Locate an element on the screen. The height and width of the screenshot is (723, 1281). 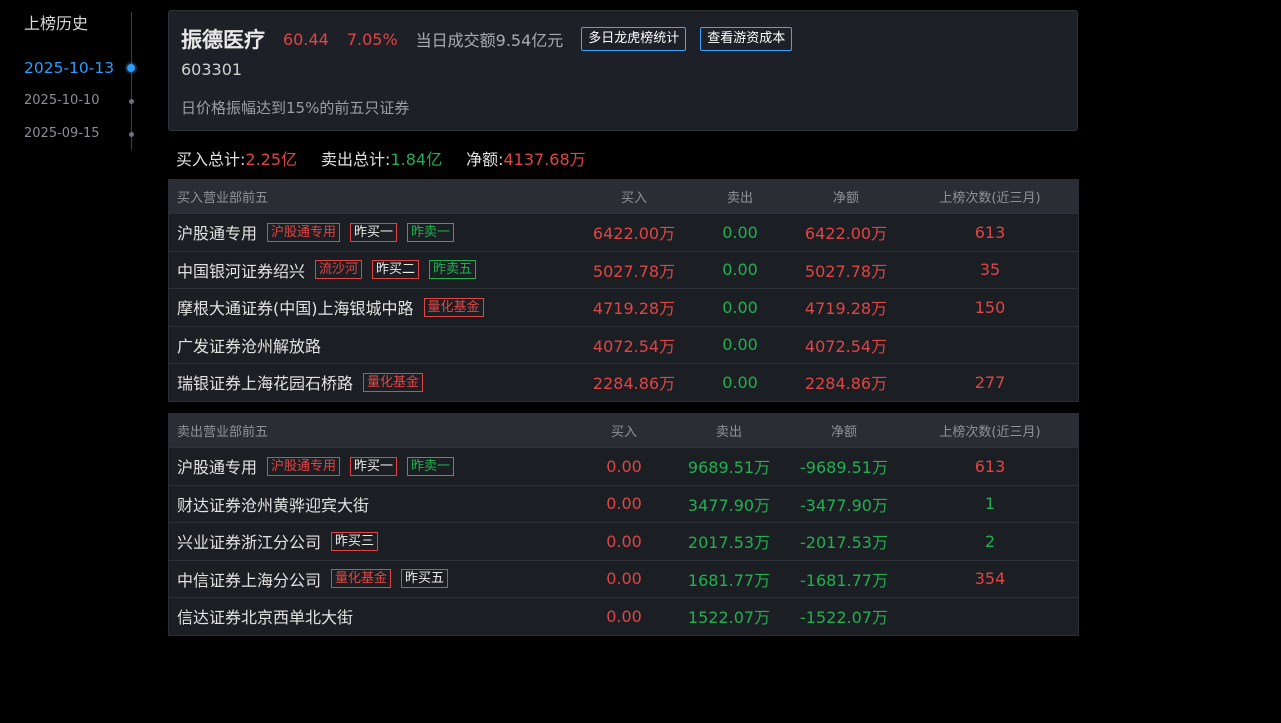
broker-tag: 流沙河 is located at coordinates (339, 270).